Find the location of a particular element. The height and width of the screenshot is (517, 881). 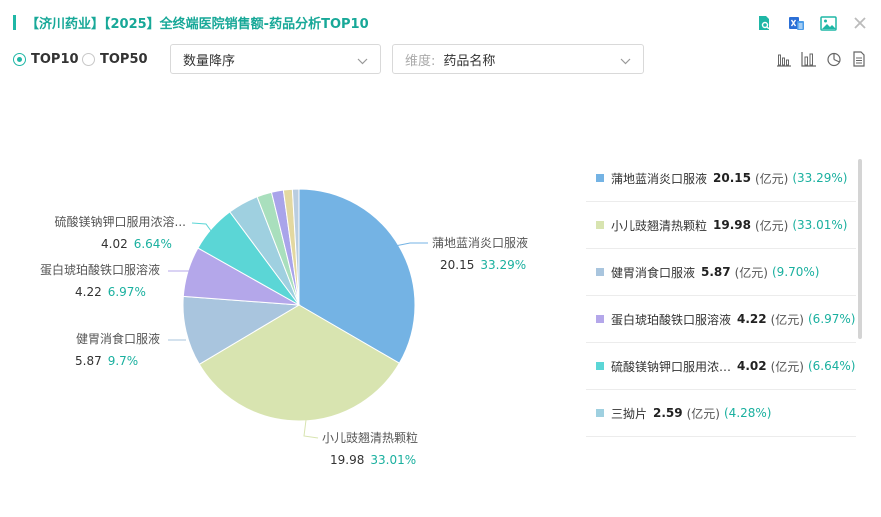

legend-scrollbar is located at coordinates (860, 249).